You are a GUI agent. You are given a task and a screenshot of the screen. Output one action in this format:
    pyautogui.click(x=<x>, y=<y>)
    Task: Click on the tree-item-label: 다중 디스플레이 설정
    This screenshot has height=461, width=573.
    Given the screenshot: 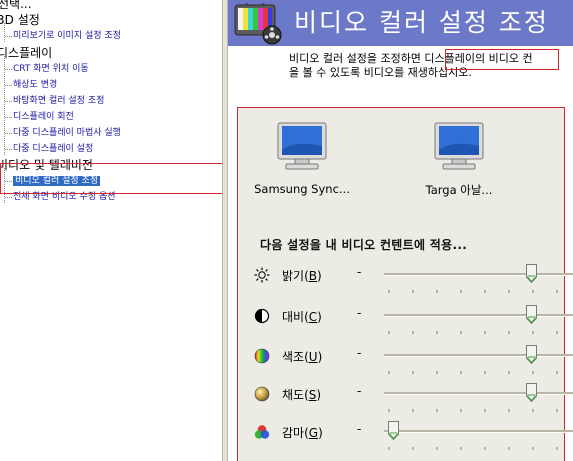 What is the action you would take?
    pyautogui.click(x=53, y=149)
    